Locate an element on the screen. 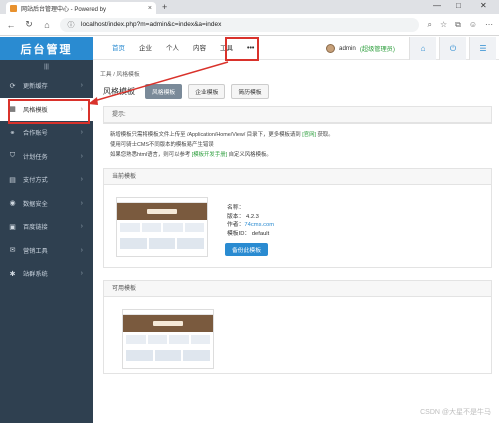 The height and width of the screenshot is (423, 499). top-navigation: 首页 企业 个人 内容 工具 ••• admin (超级管理员) ⌂ ⏻ ☰ is located at coordinates (296, 48).